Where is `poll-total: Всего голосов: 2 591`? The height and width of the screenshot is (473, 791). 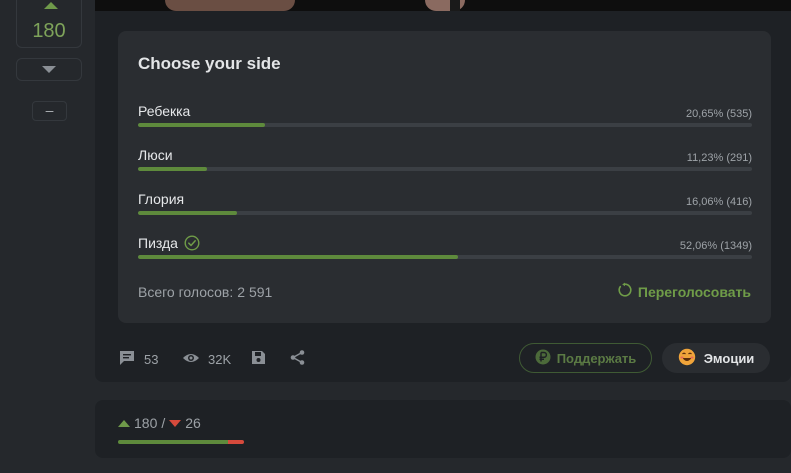 poll-total: Всего голосов: 2 591 is located at coordinates (205, 292).